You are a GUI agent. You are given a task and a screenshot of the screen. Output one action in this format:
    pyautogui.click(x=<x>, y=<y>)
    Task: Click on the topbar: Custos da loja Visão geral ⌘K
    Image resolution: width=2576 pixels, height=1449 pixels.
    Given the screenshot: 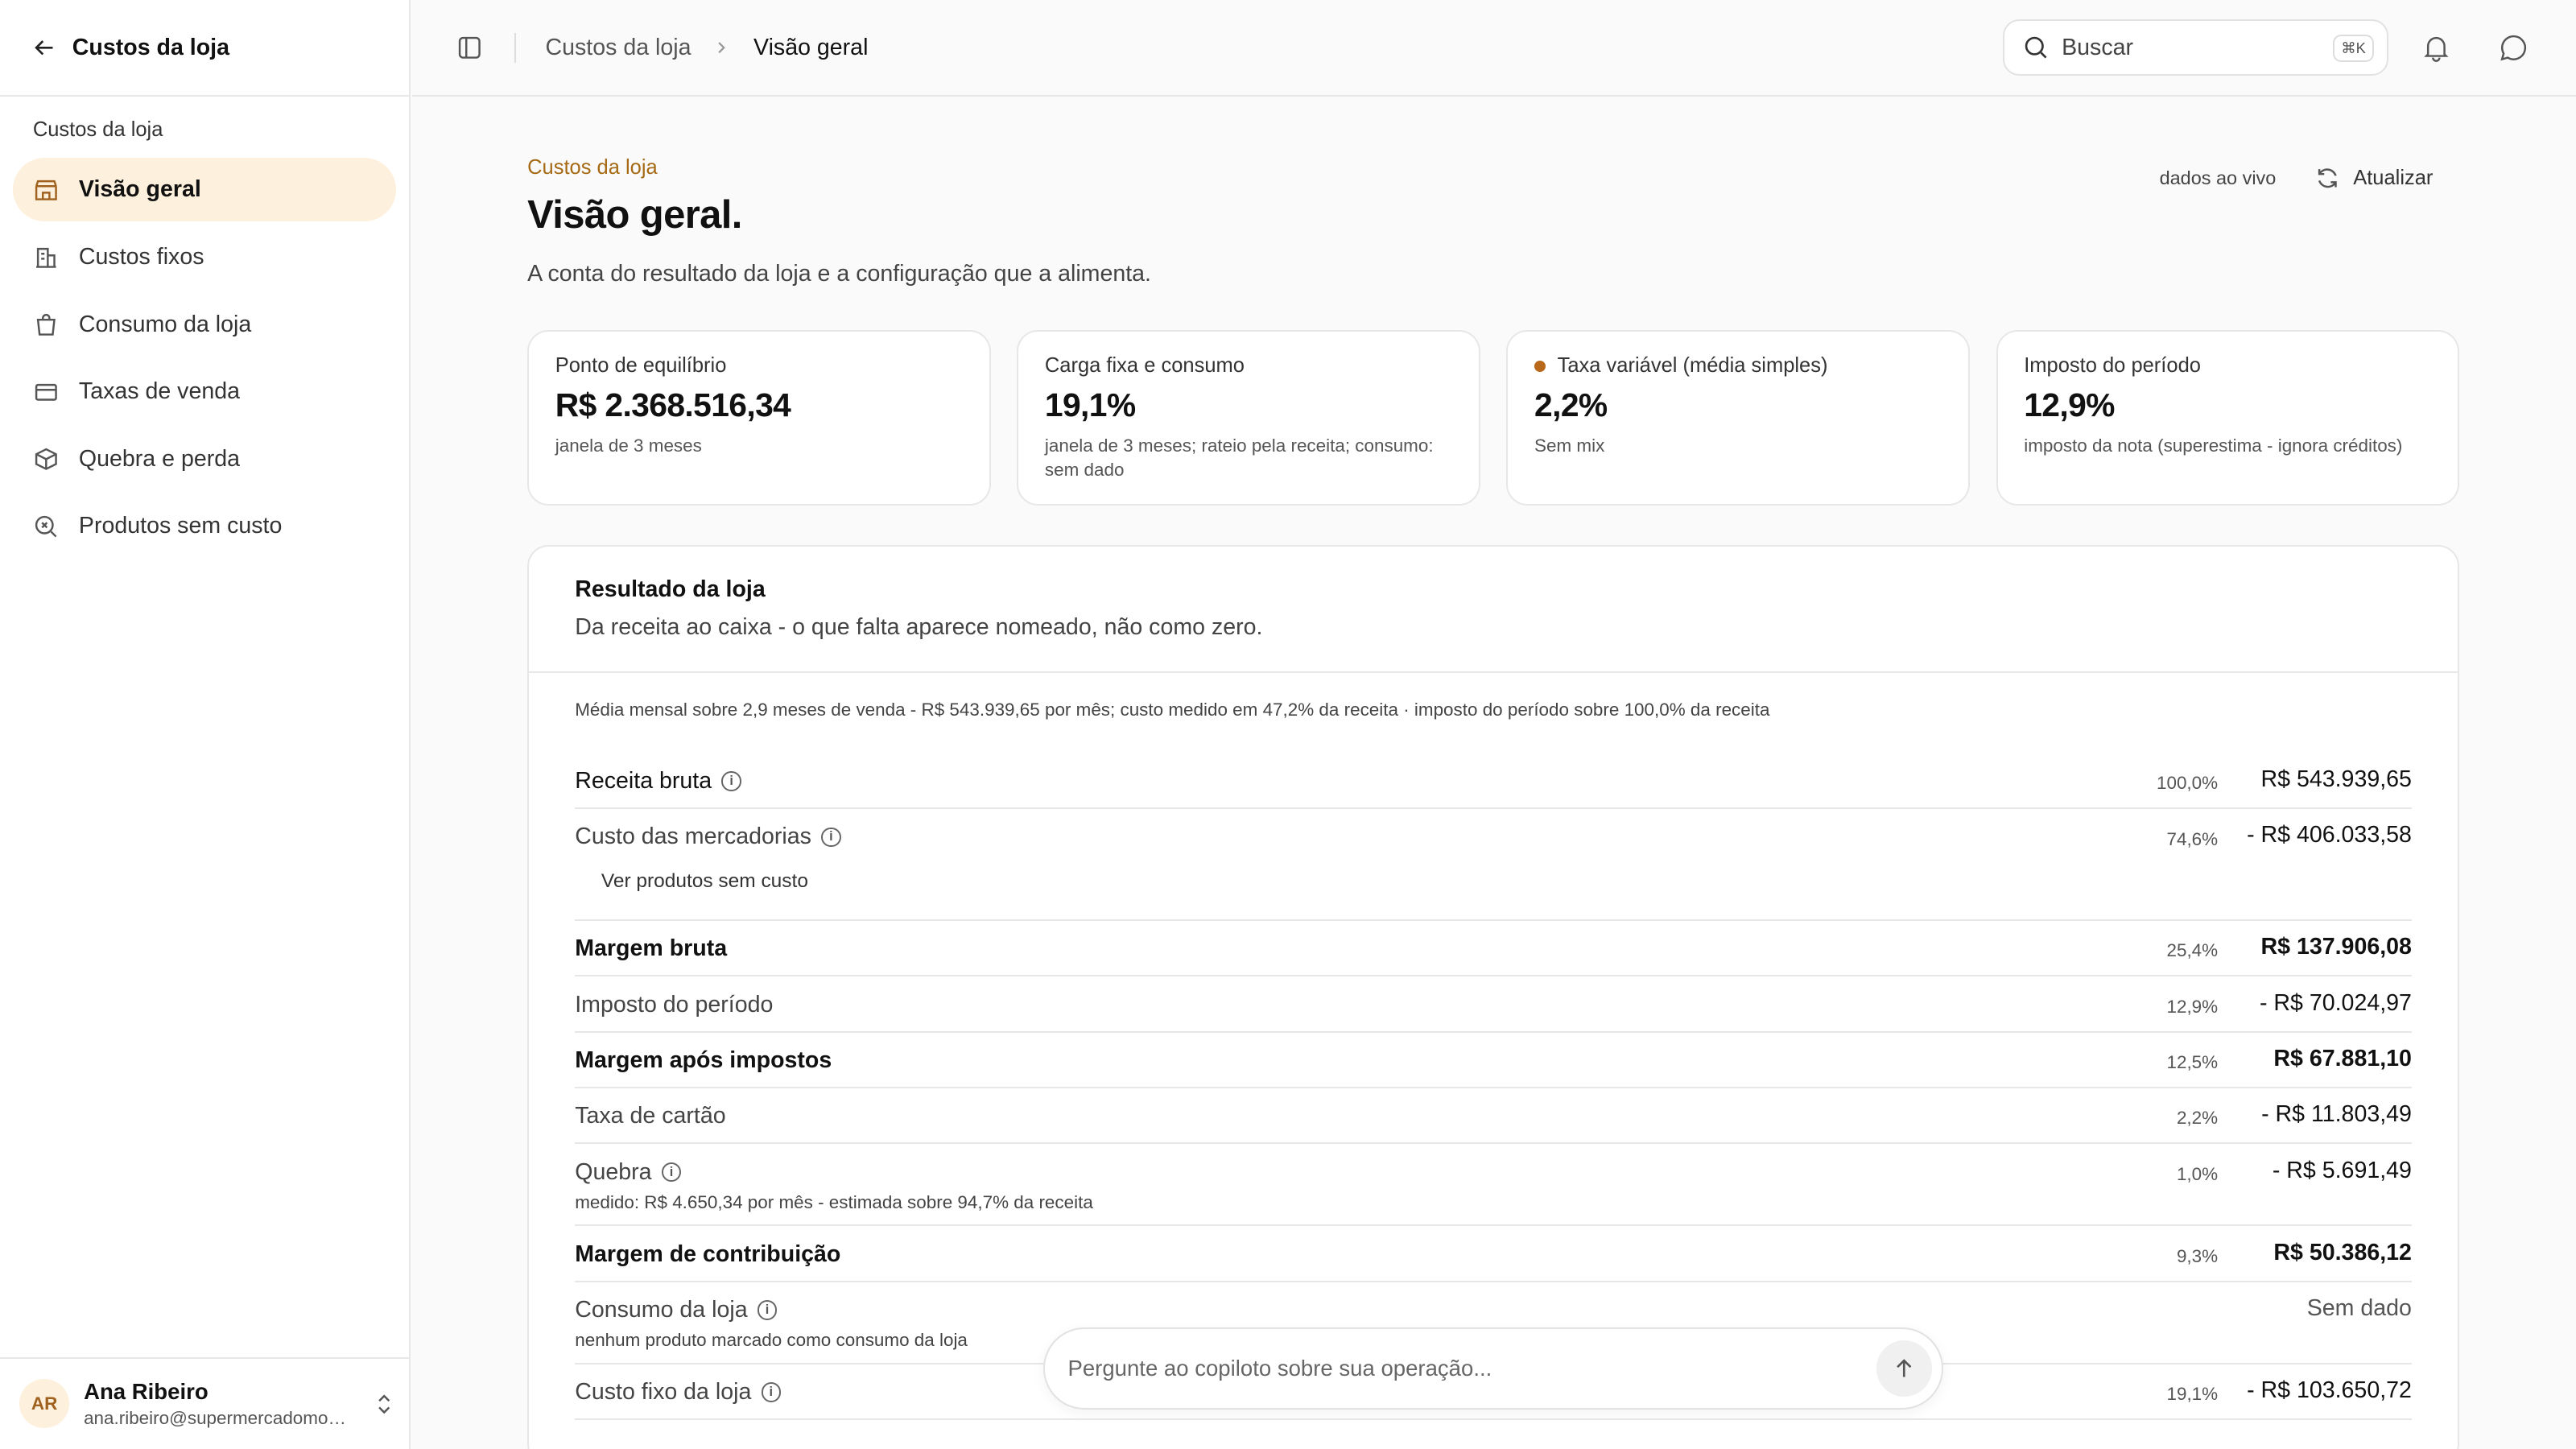 What is the action you would take?
    pyautogui.click(x=1494, y=48)
    